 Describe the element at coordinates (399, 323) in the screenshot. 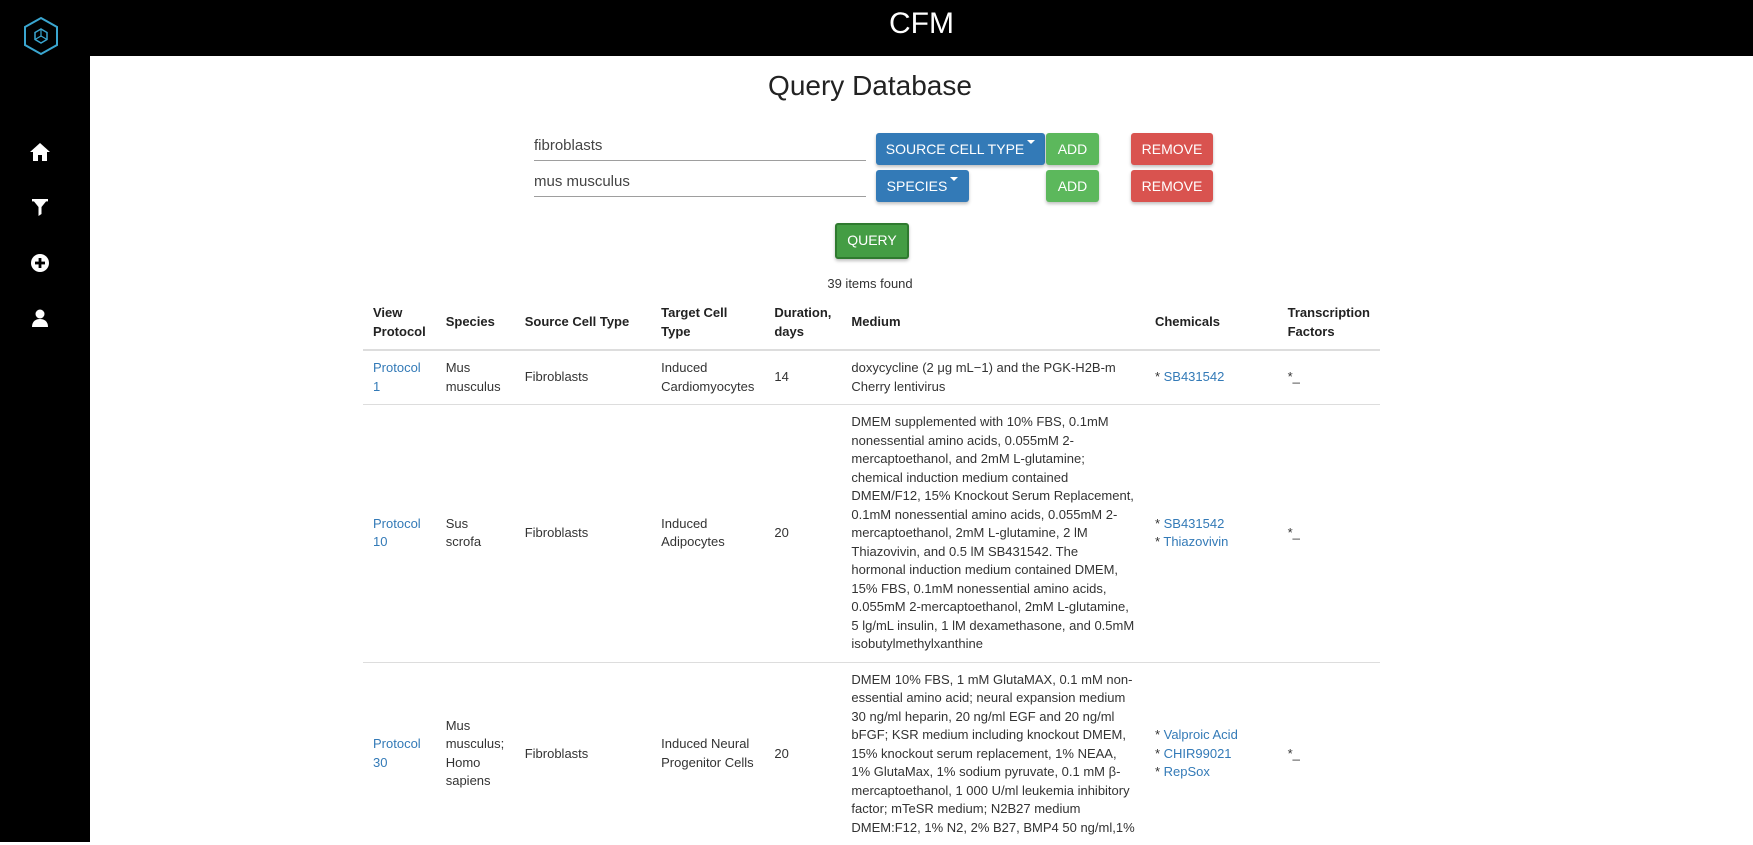

I see `column-header-view-protocol: View Protocol` at that location.